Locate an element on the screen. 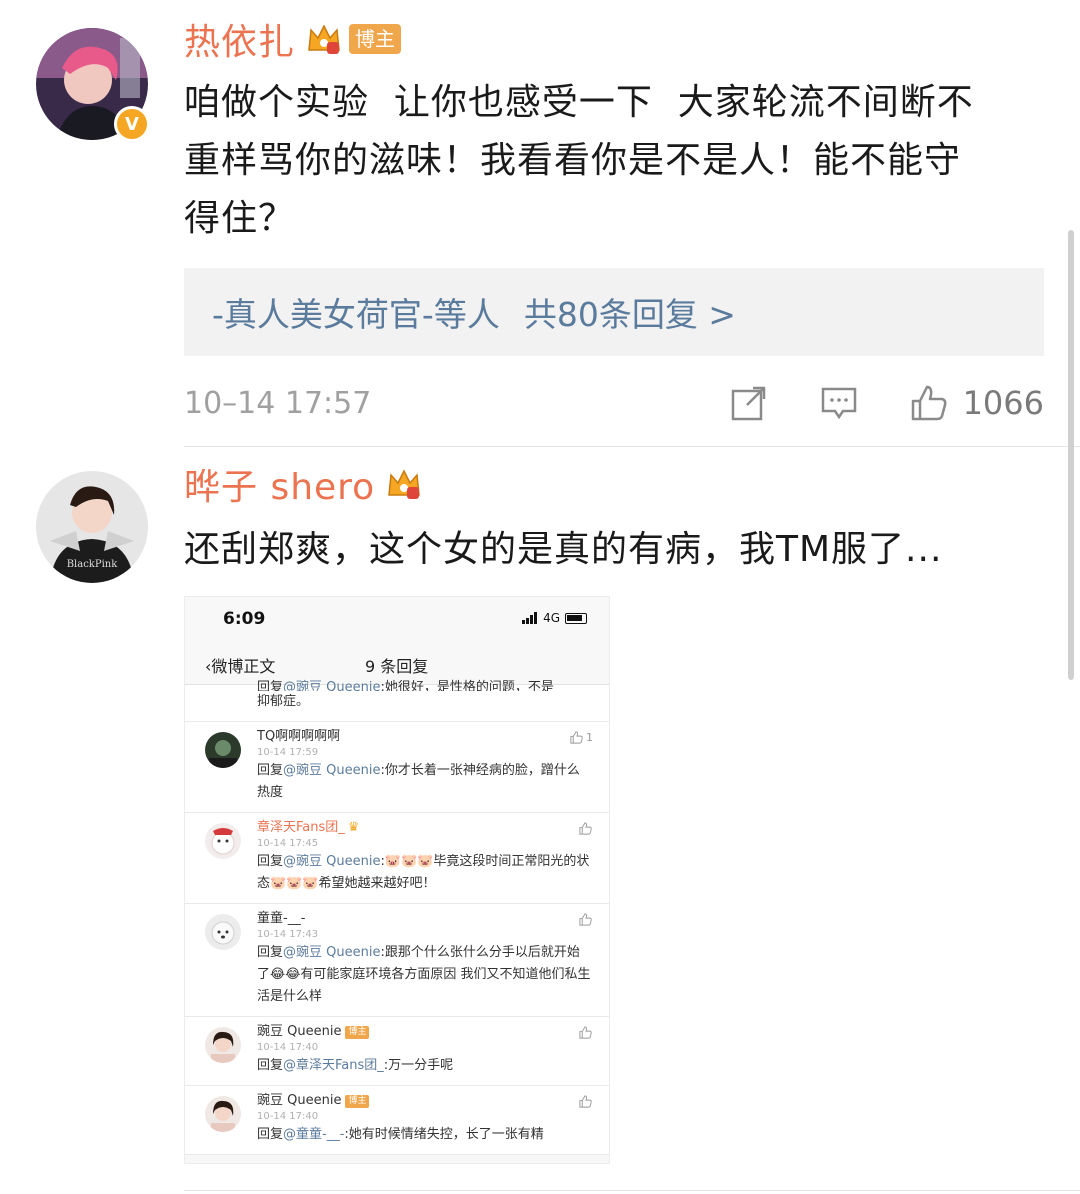  reply-time: 10-14 17:43 is located at coordinates (288, 934).